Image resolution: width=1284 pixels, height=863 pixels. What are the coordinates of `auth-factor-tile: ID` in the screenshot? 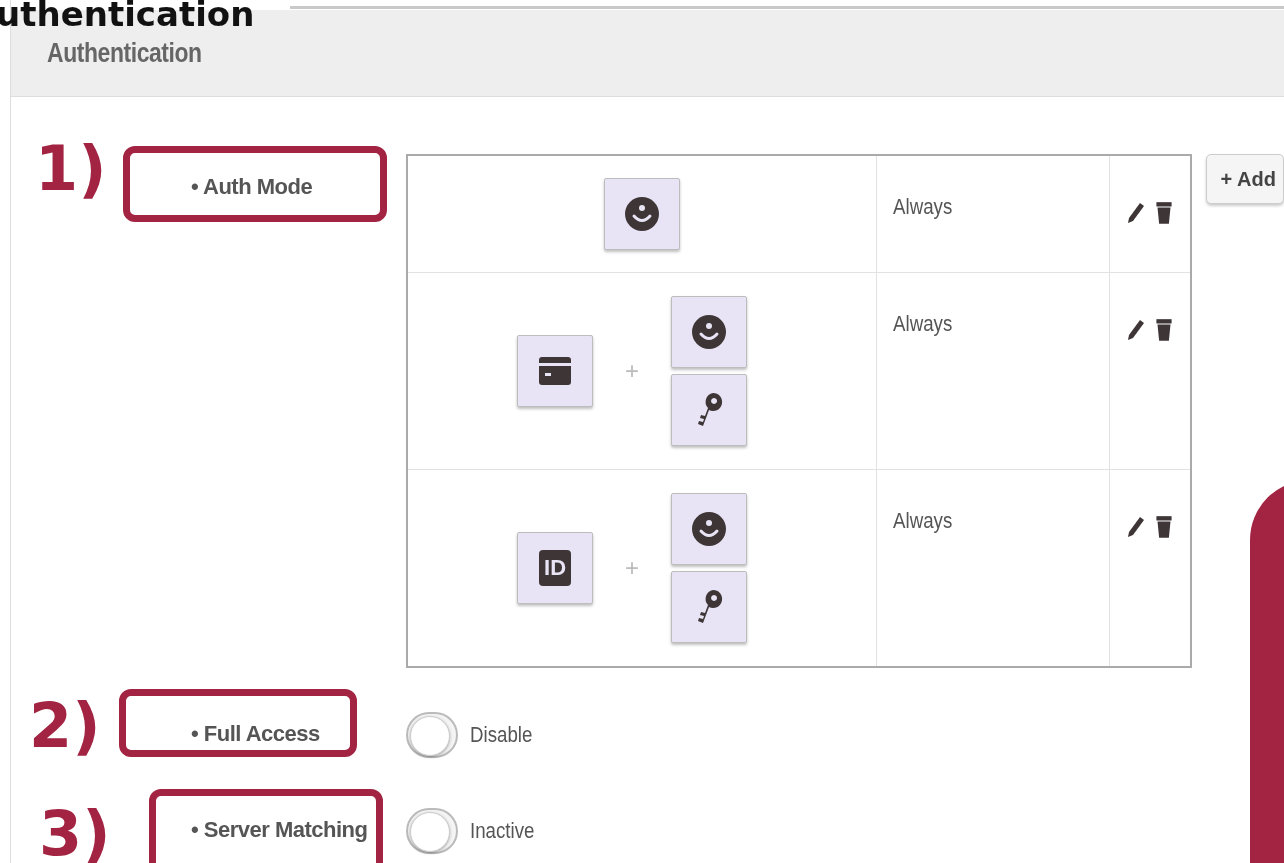 It's located at (555, 568).